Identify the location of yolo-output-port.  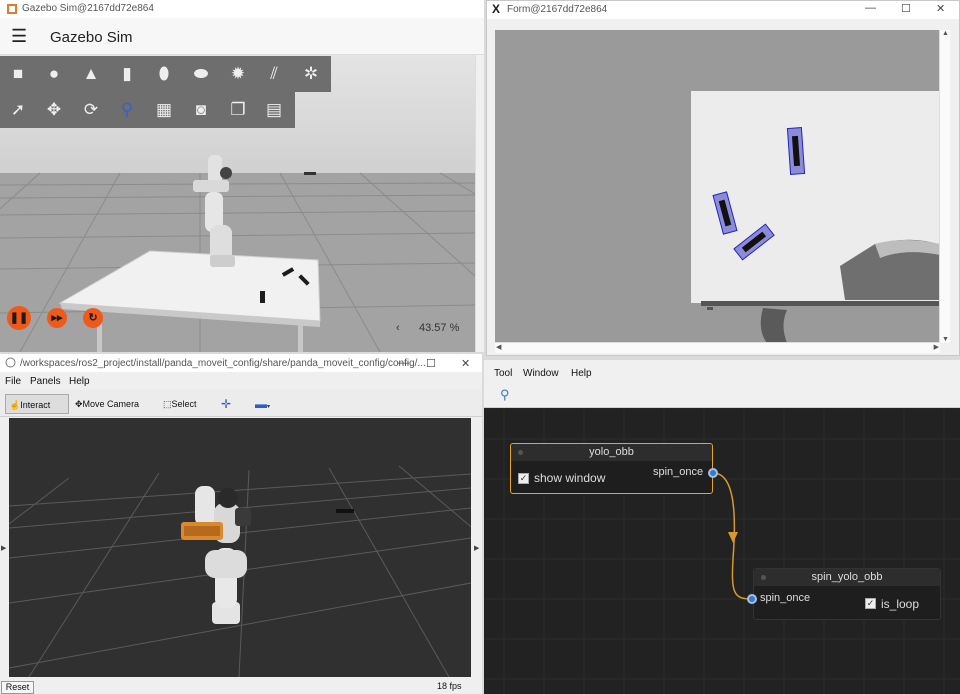
(713, 473).